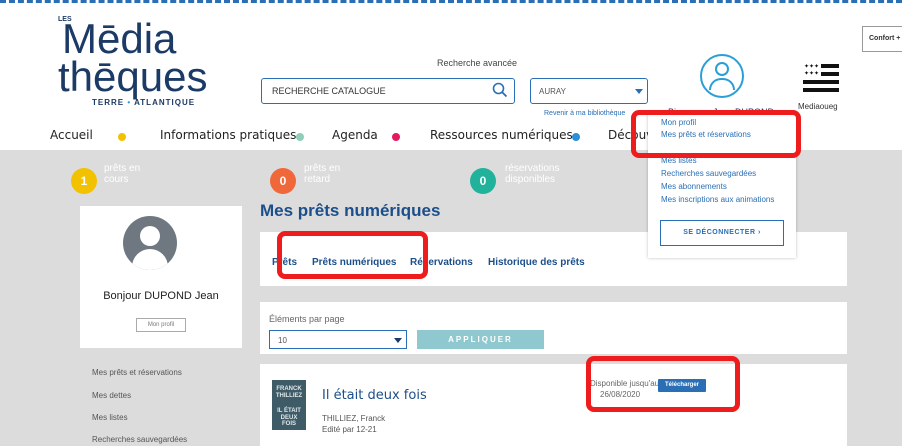 This screenshot has height=446, width=902. Describe the element at coordinates (354, 418) in the screenshot. I see `book-author: THILLIEZ, Franck` at that location.